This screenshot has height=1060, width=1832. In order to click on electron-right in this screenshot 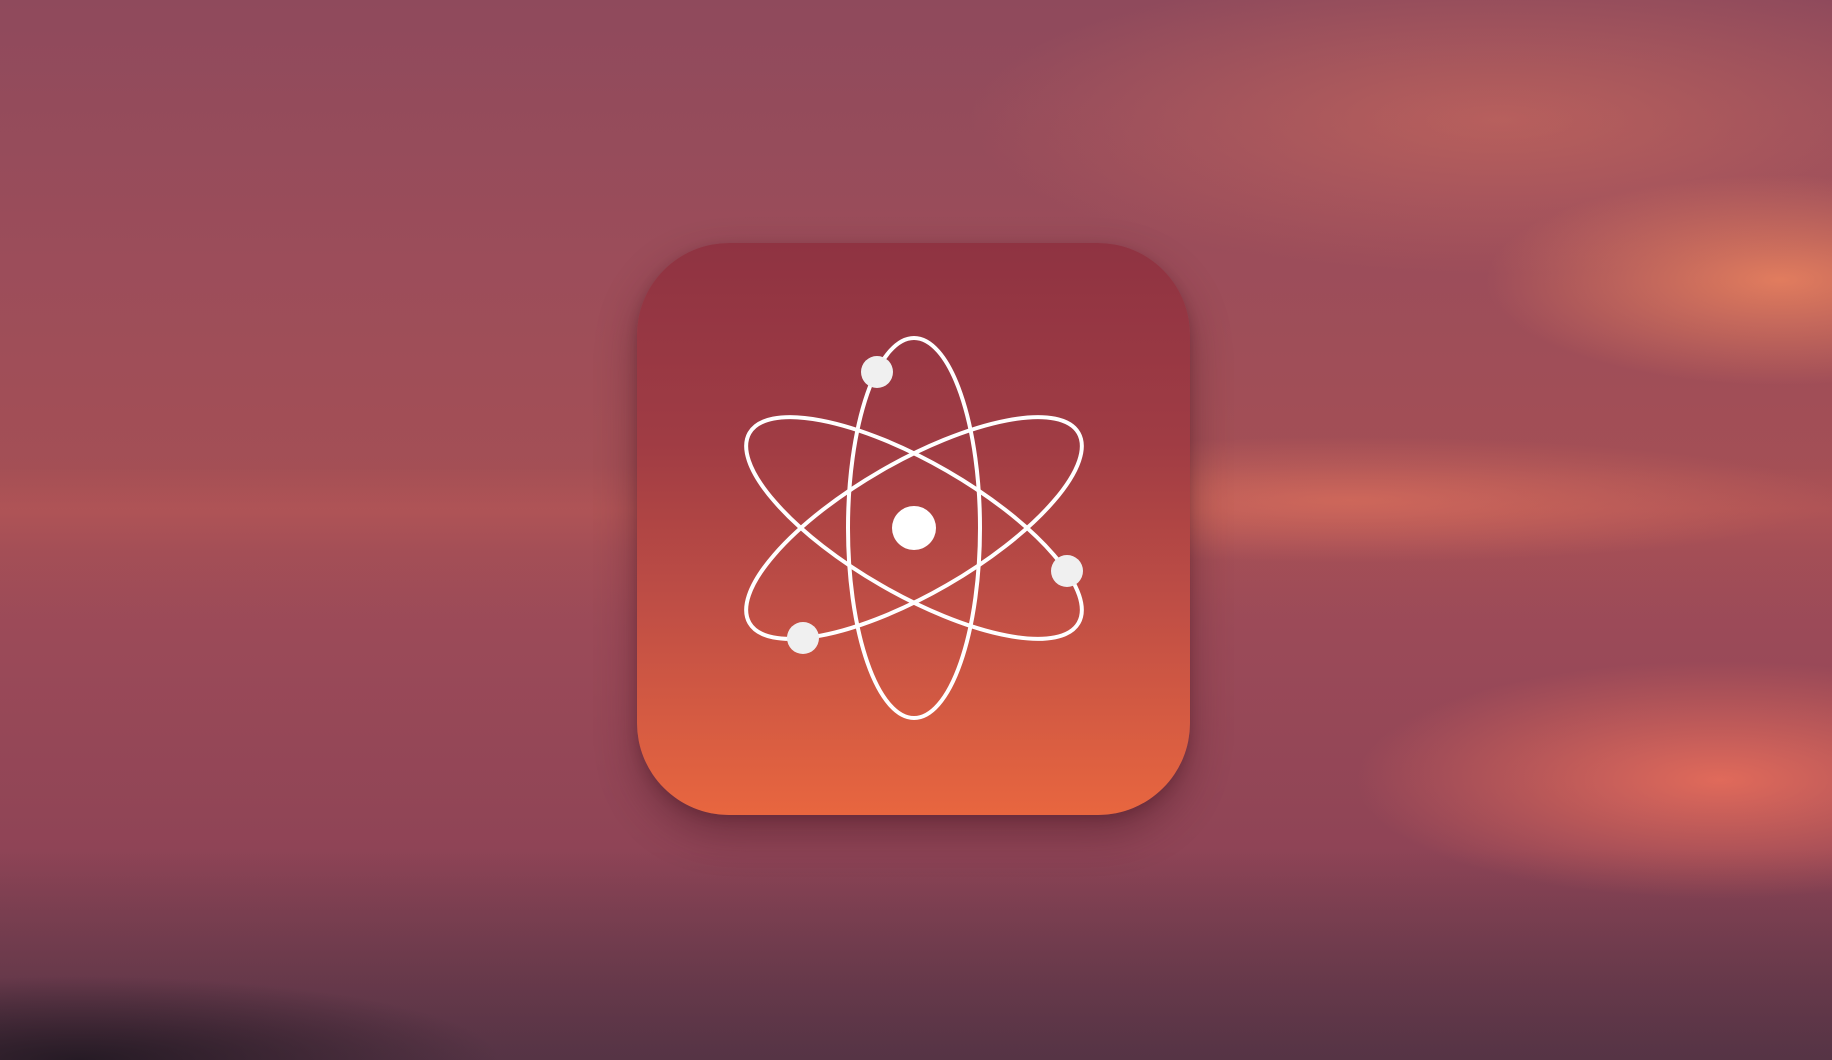, I will do `click(1067, 571)`.